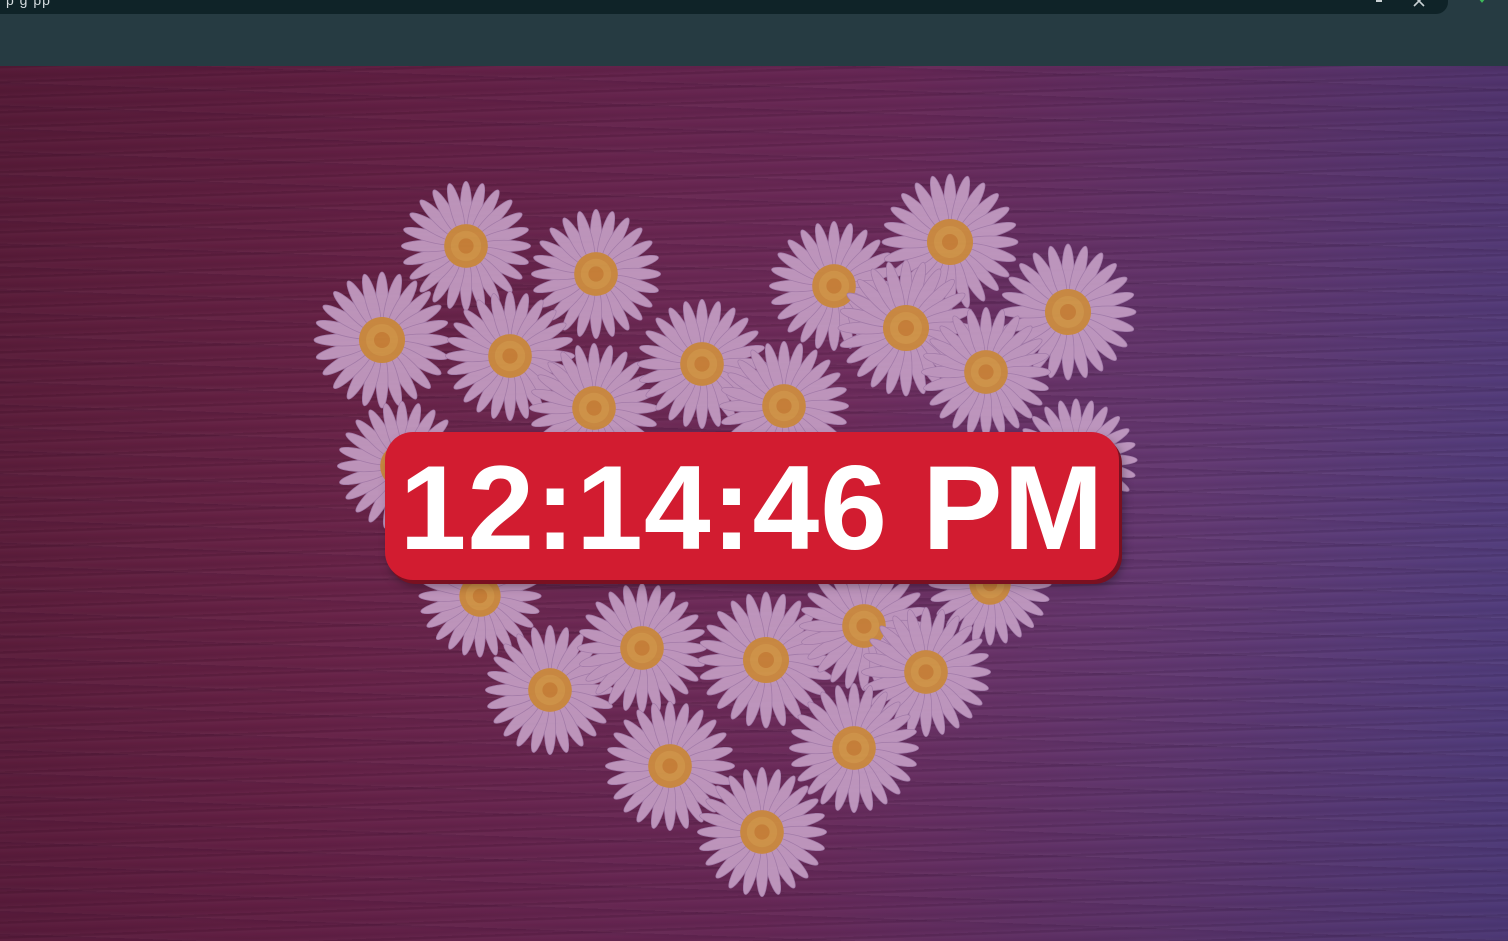 Image resolution: width=1508 pixels, height=941 pixels. What do you see at coordinates (28, 4) in the screenshot?
I see `address-text: p g pp` at bounding box center [28, 4].